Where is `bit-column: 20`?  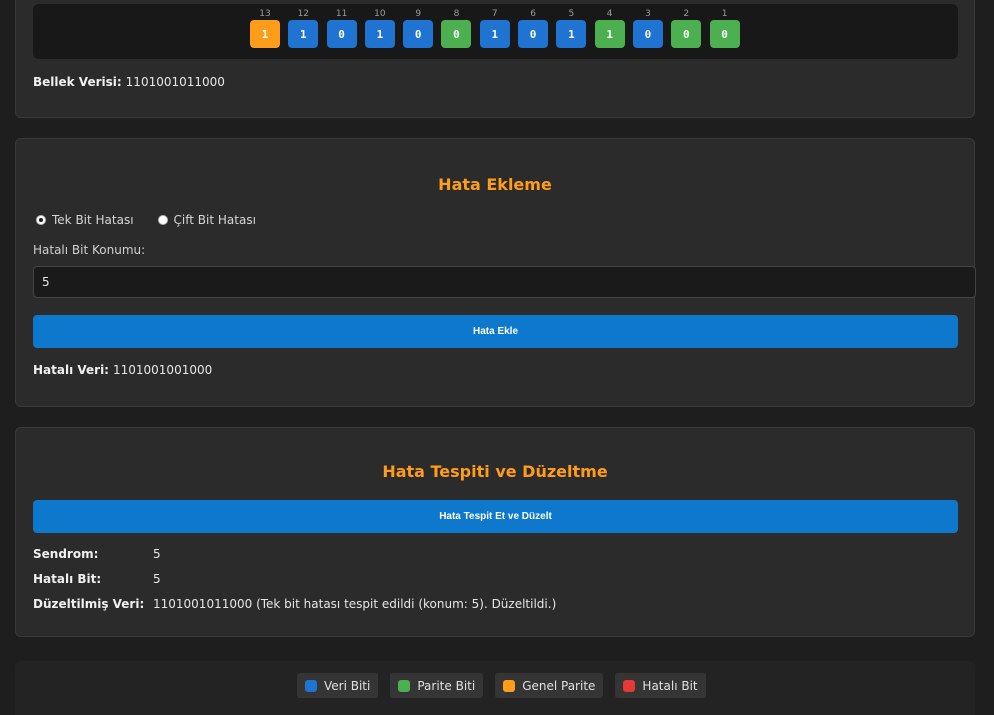 bit-column: 20 is located at coordinates (686, 28).